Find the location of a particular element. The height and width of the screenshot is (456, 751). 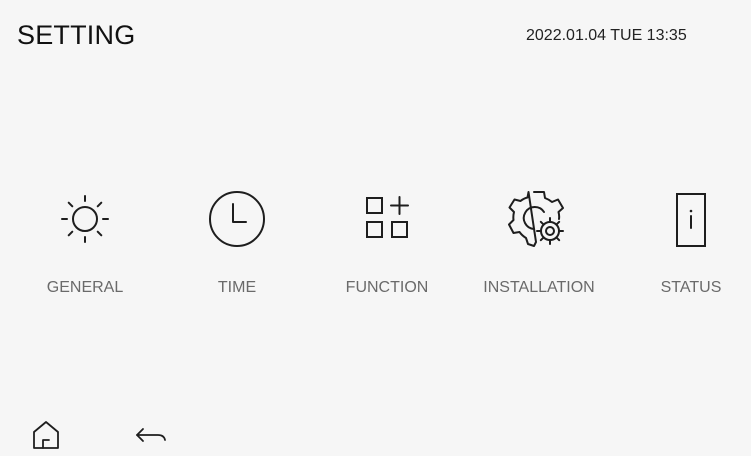

home-icon is located at coordinates (46, 435).